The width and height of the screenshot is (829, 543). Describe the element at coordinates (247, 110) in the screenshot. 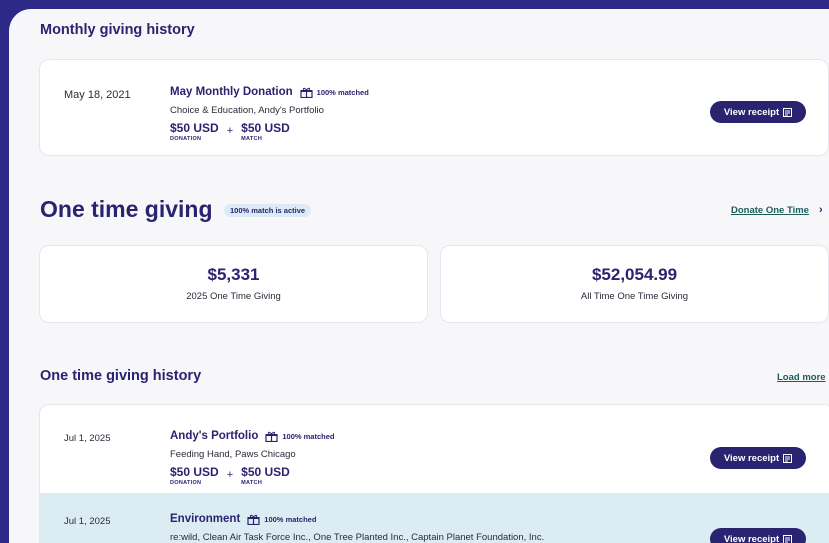

I see `donation-orgs: Choice & Education, Andy's Portfolio` at that location.